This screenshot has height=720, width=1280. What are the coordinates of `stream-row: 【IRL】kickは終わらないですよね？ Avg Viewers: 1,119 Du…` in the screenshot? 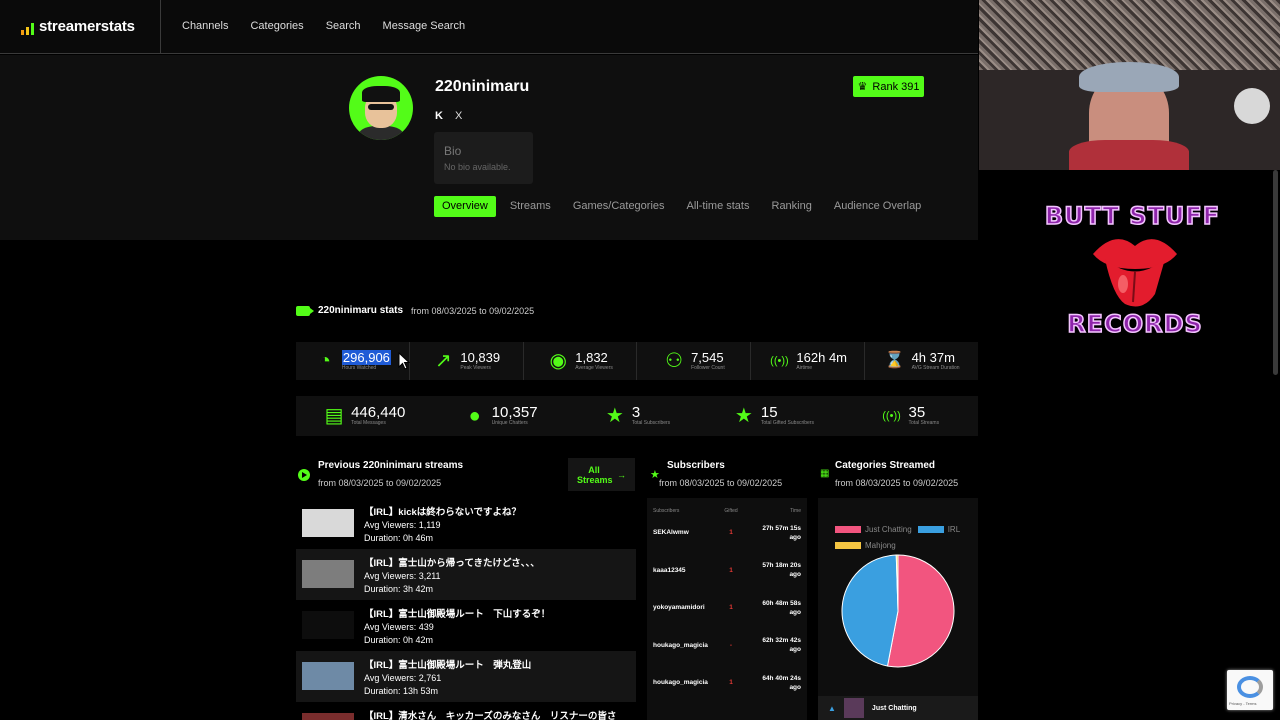 It's located at (466, 523).